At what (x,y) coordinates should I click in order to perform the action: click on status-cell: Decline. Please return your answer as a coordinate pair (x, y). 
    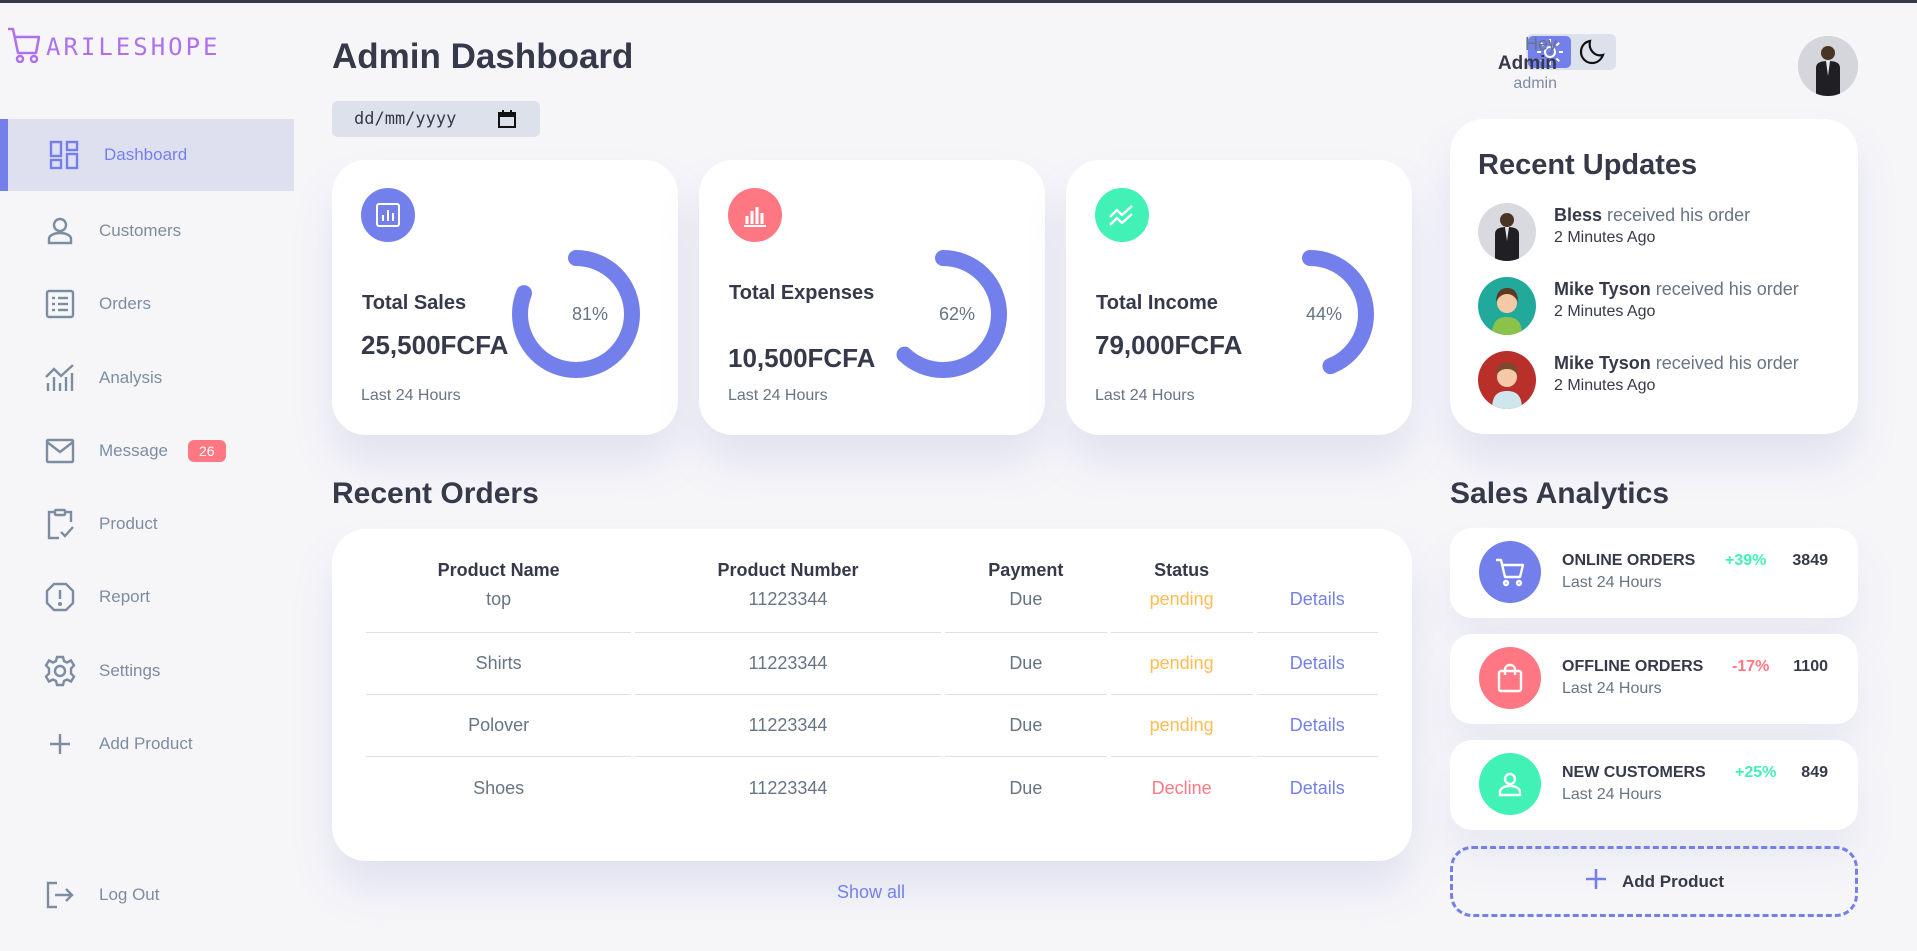
    Looking at the image, I should click on (1181, 787).